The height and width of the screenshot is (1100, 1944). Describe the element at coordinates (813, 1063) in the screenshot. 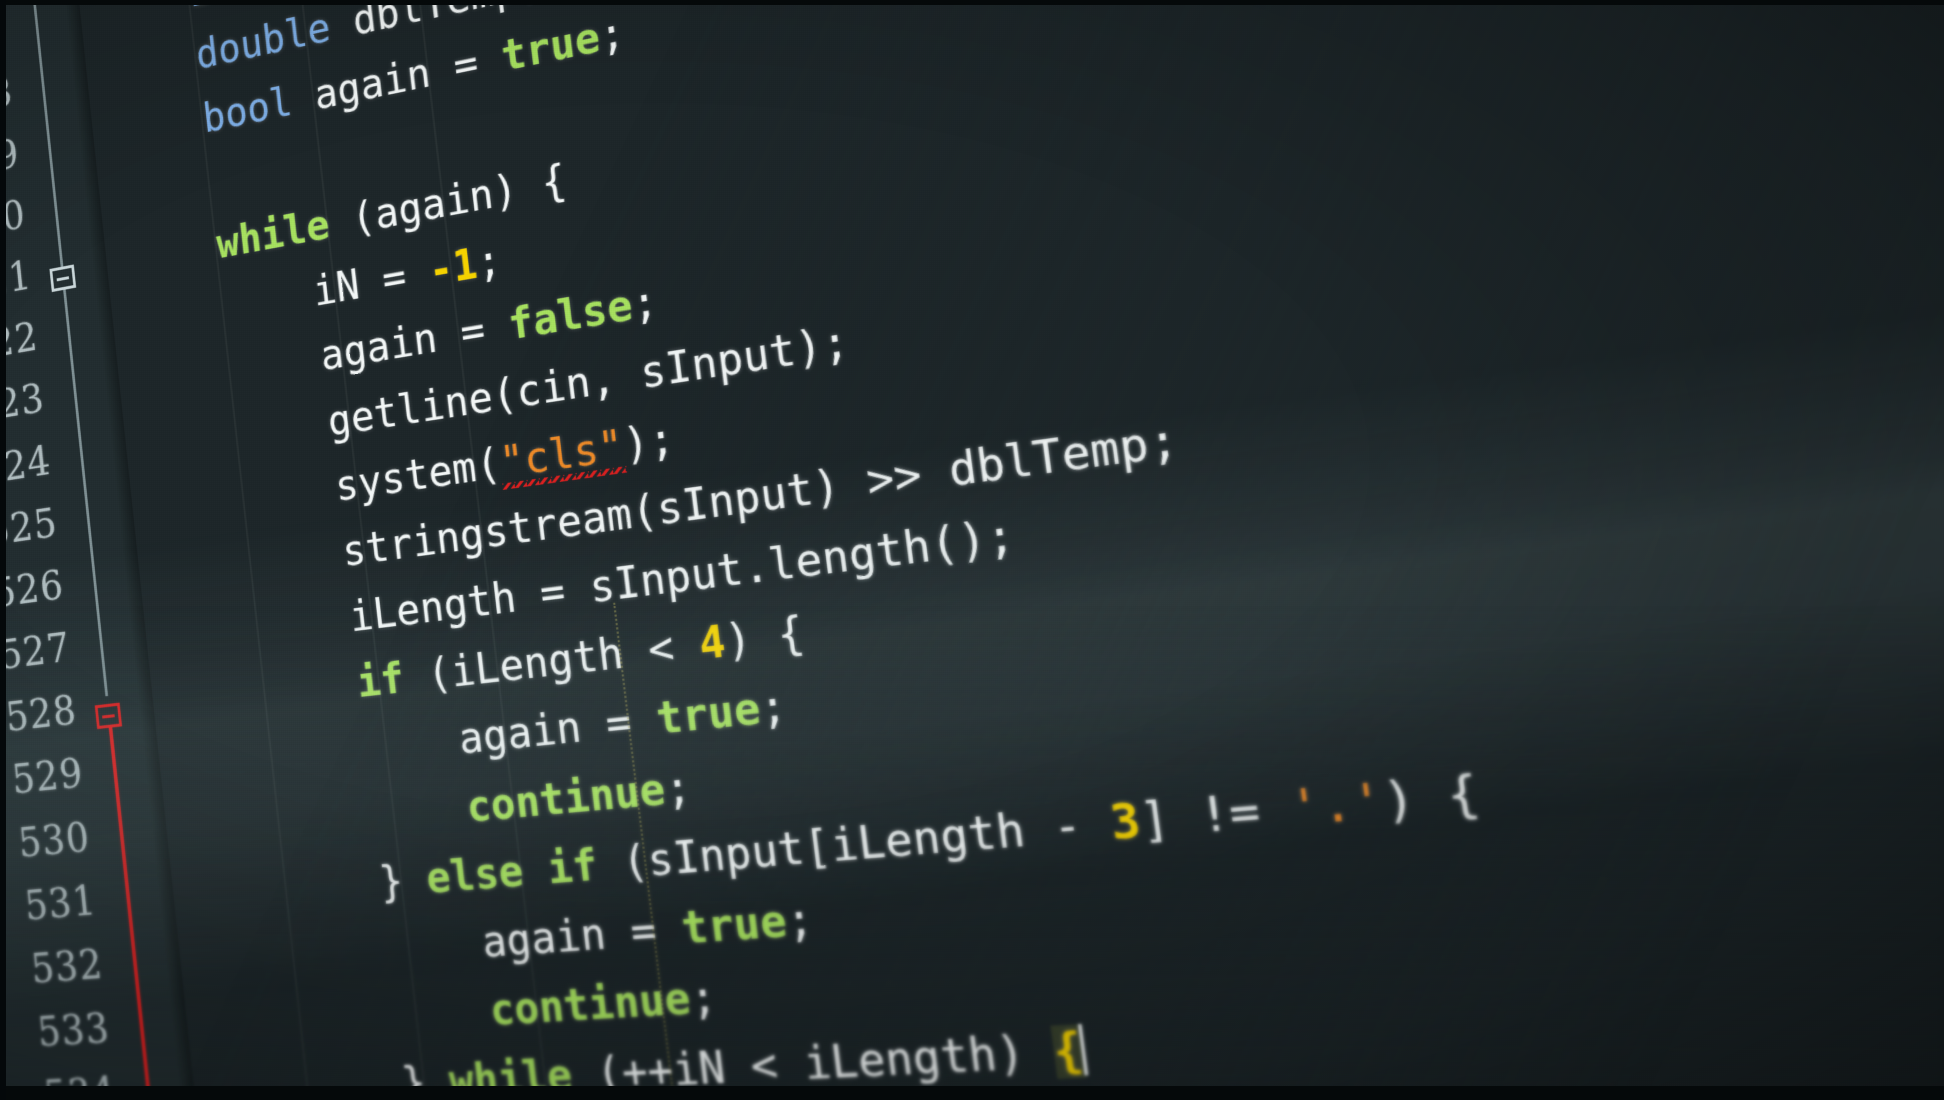

I see `code-token: (++iN < iLength)` at that location.